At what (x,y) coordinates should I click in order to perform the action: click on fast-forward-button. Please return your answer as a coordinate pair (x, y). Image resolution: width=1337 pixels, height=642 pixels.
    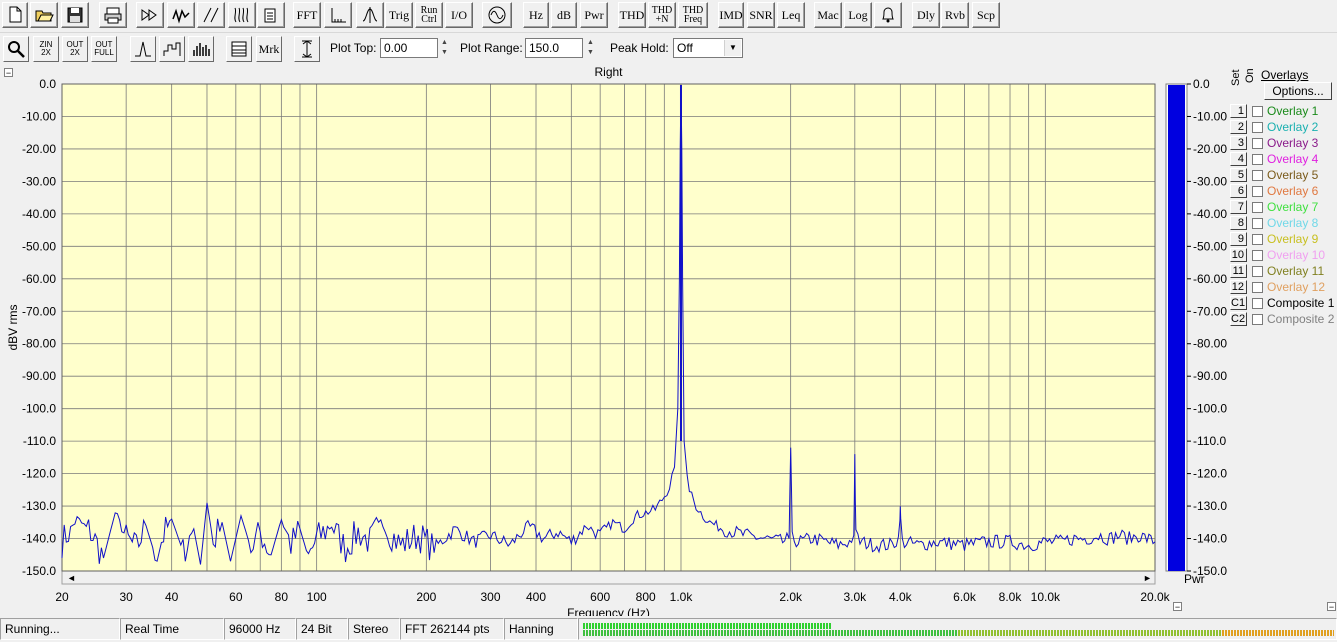
    Looking at the image, I should click on (150, 15).